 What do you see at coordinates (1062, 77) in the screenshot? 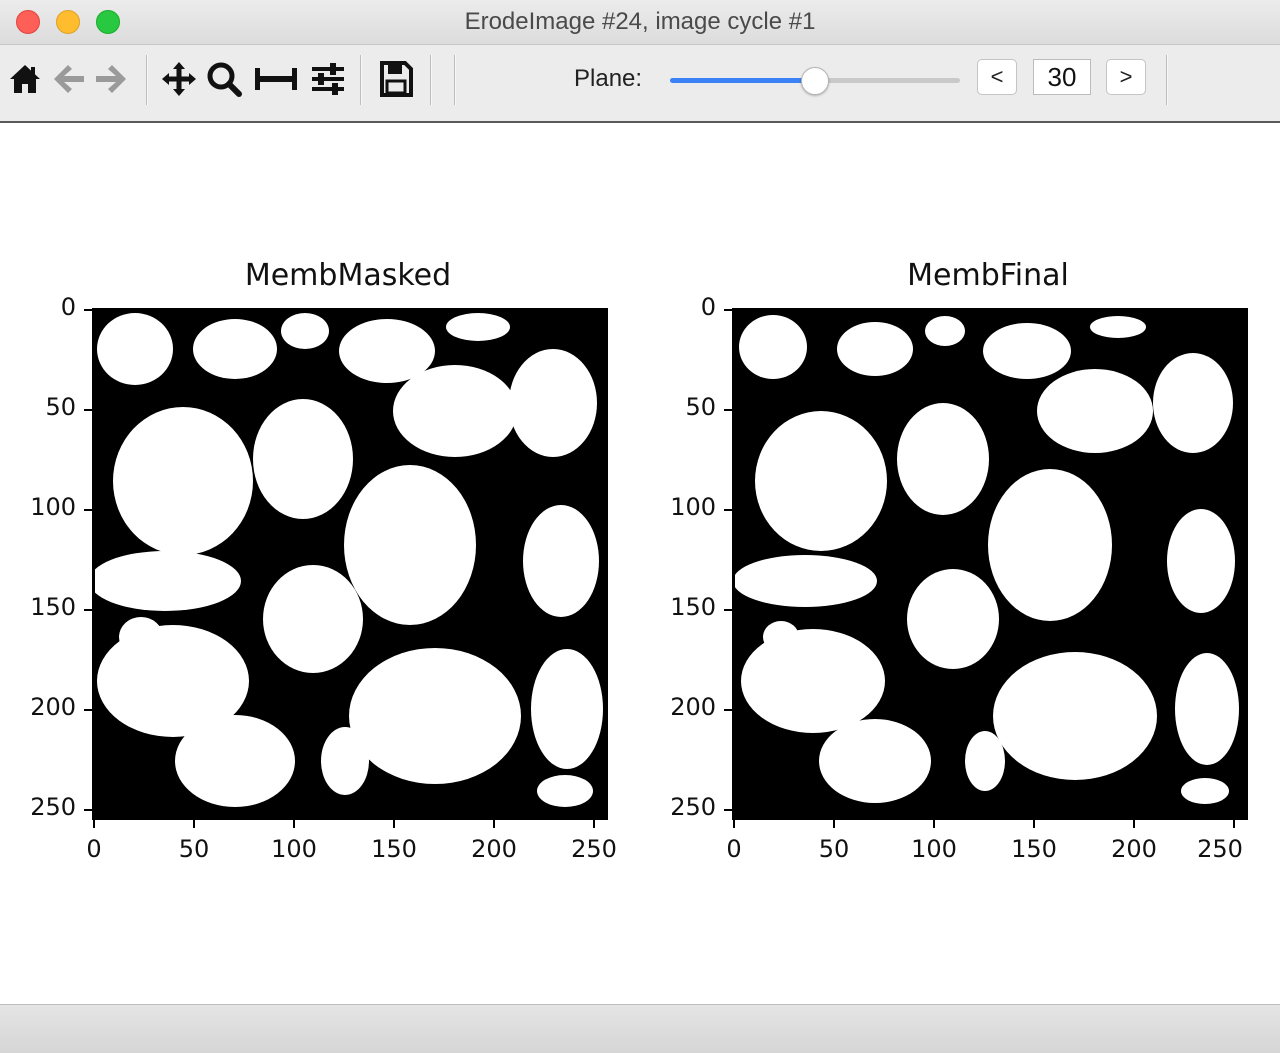
I see `plane-number-field: 30` at bounding box center [1062, 77].